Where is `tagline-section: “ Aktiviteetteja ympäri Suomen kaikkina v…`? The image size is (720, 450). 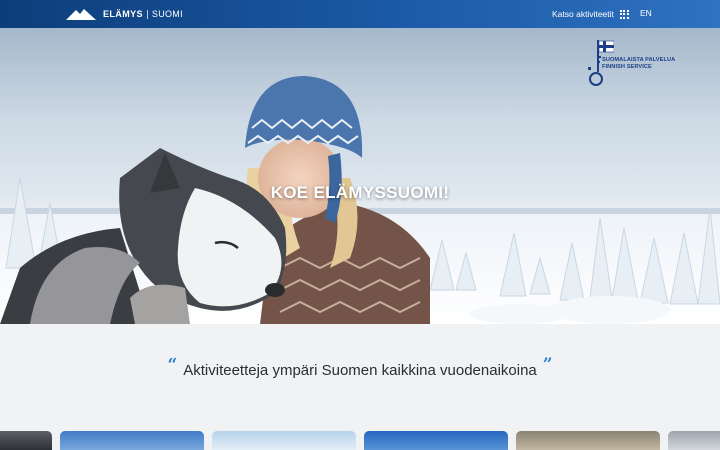 tagline-section: “ Aktiviteetteja ympäri Suomen kaikkina v… is located at coordinates (360, 367).